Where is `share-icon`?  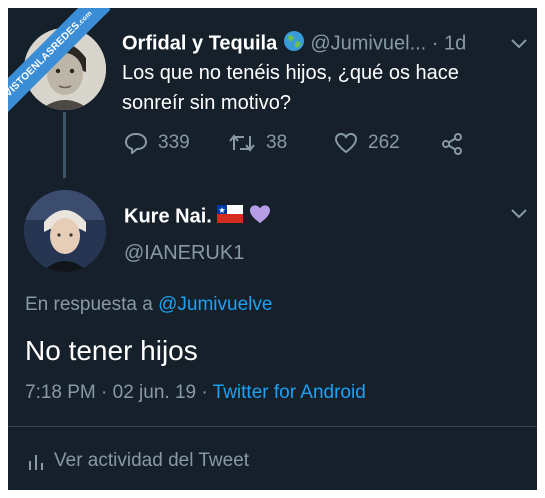
share-icon is located at coordinates (452, 144).